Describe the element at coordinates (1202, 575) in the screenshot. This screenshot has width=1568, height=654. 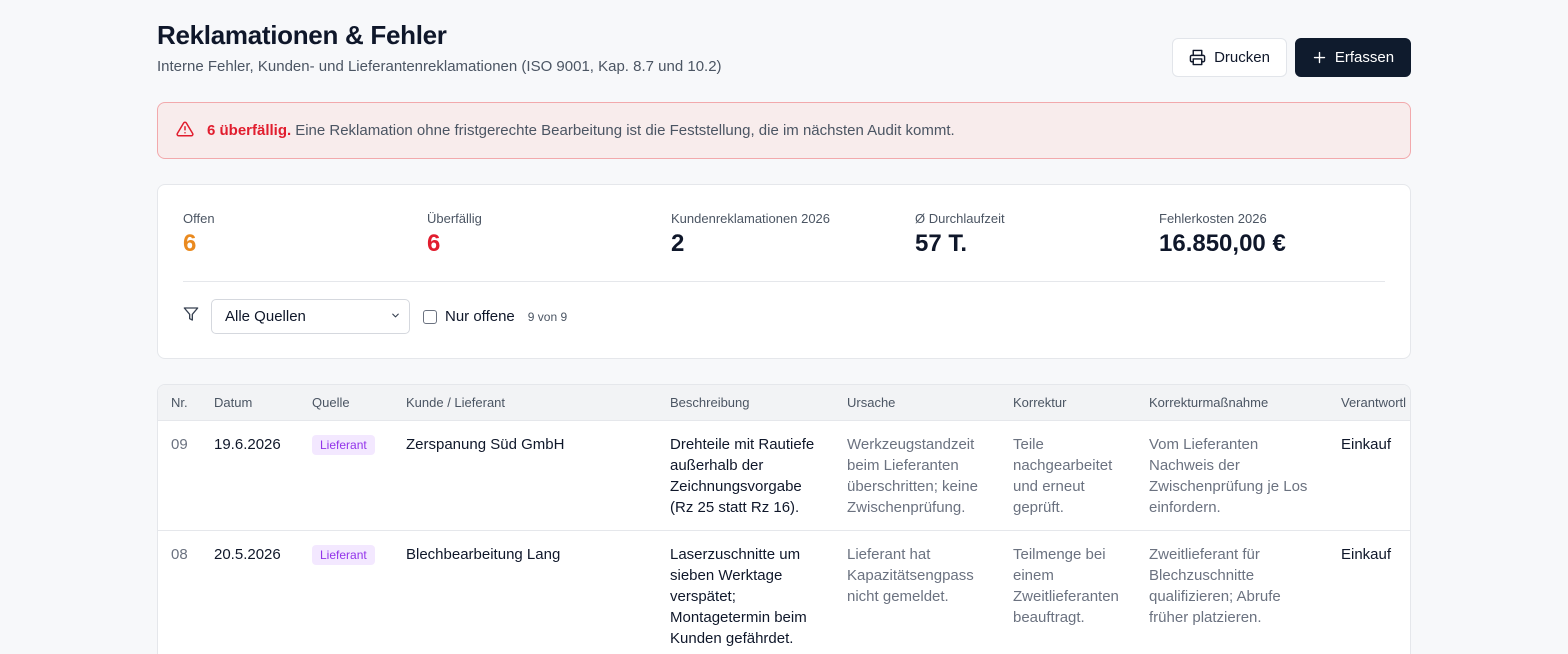
I see `text-line: Blechzuschnitte` at that location.